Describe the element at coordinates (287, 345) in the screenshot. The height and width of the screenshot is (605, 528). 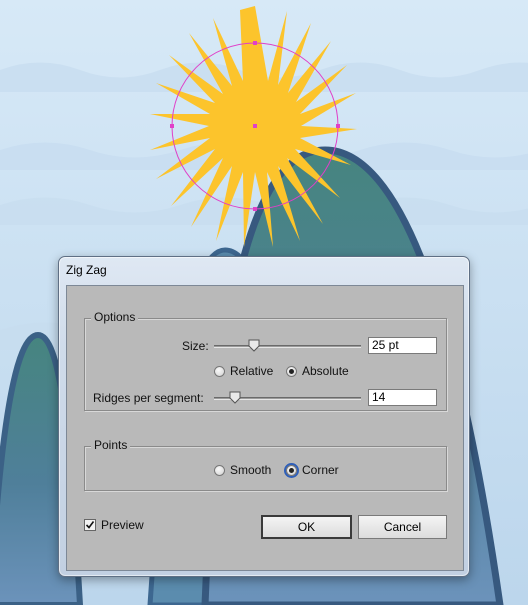
I see `size-slider` at that location.